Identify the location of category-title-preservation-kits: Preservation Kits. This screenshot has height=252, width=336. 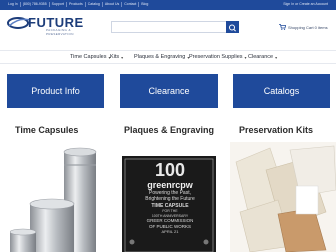
(276, 130).